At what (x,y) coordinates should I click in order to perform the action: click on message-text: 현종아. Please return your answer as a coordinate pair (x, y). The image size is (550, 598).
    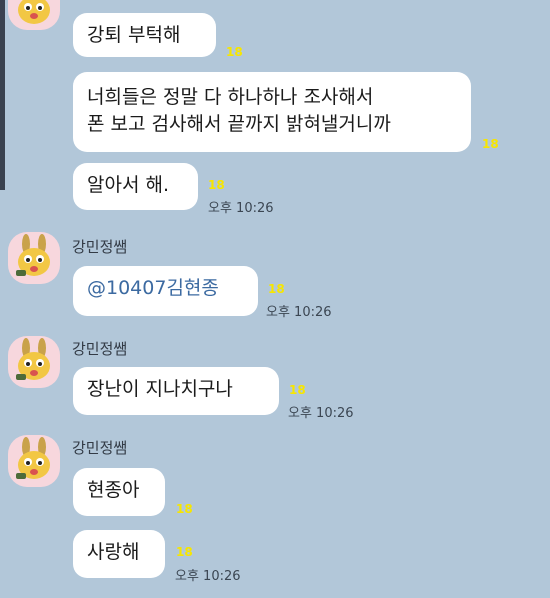
    Looking at the image, I should click on (113, 490).